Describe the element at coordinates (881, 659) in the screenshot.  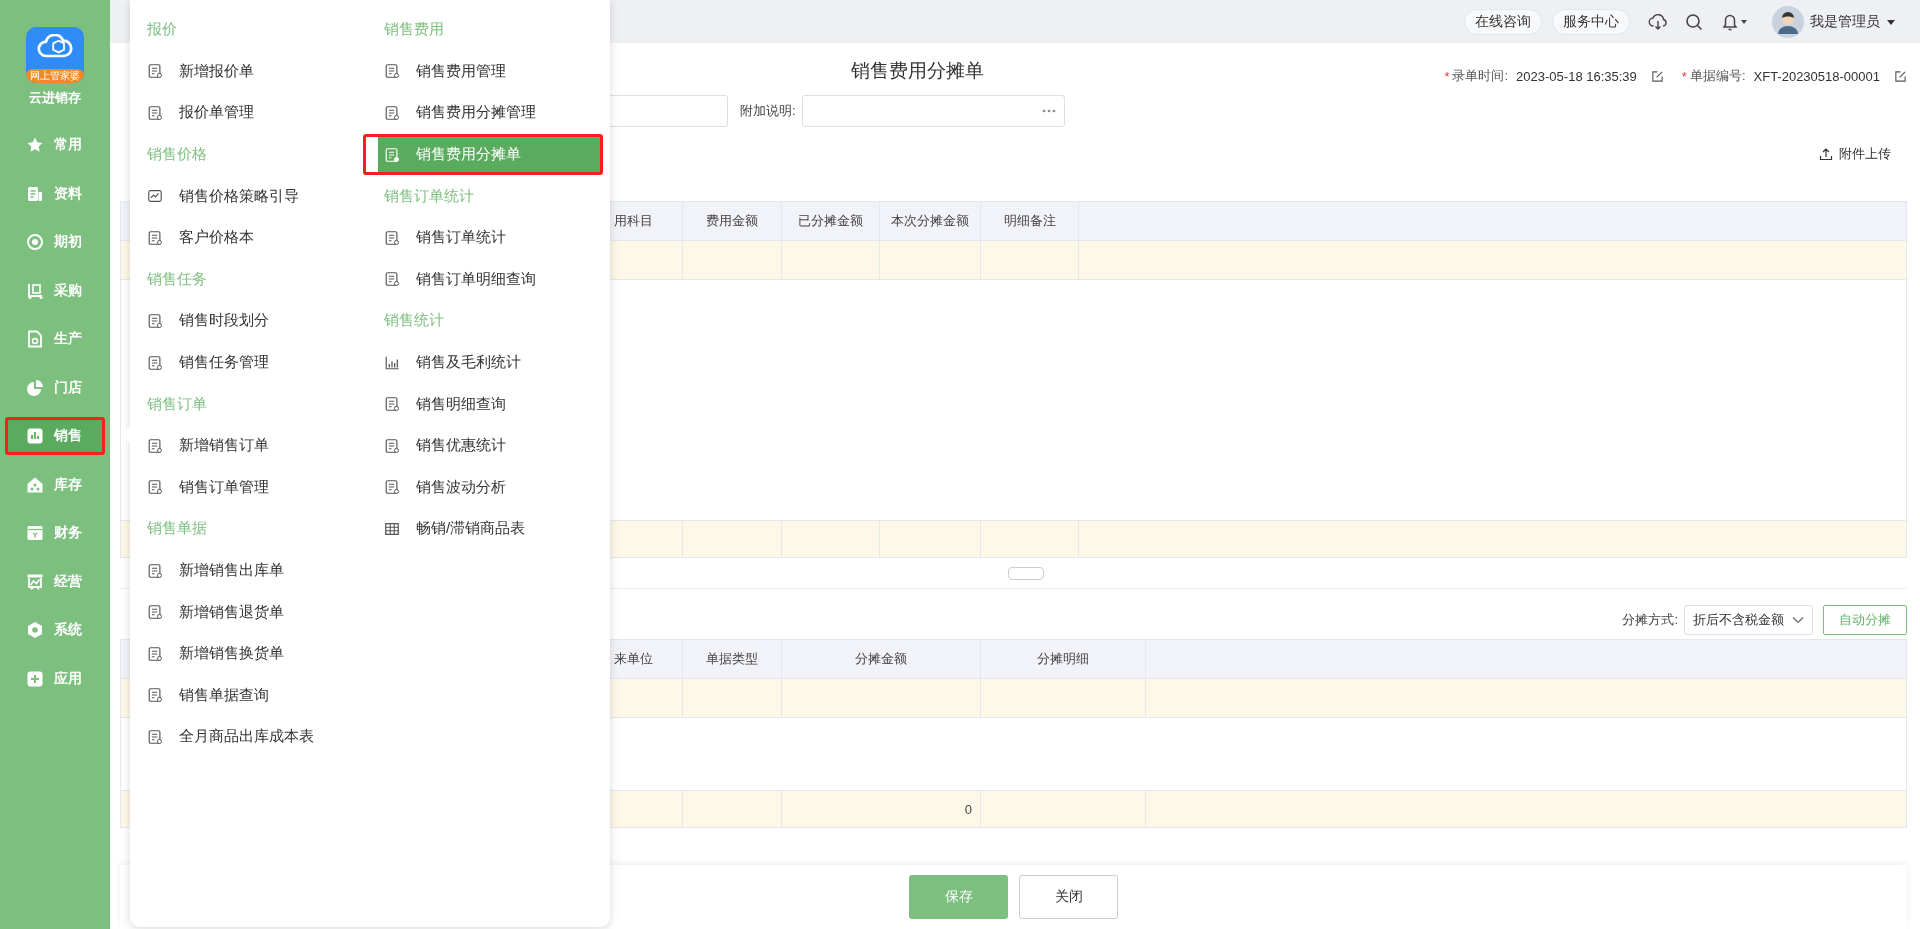
I see `column-header: 分摊金额` at that location.